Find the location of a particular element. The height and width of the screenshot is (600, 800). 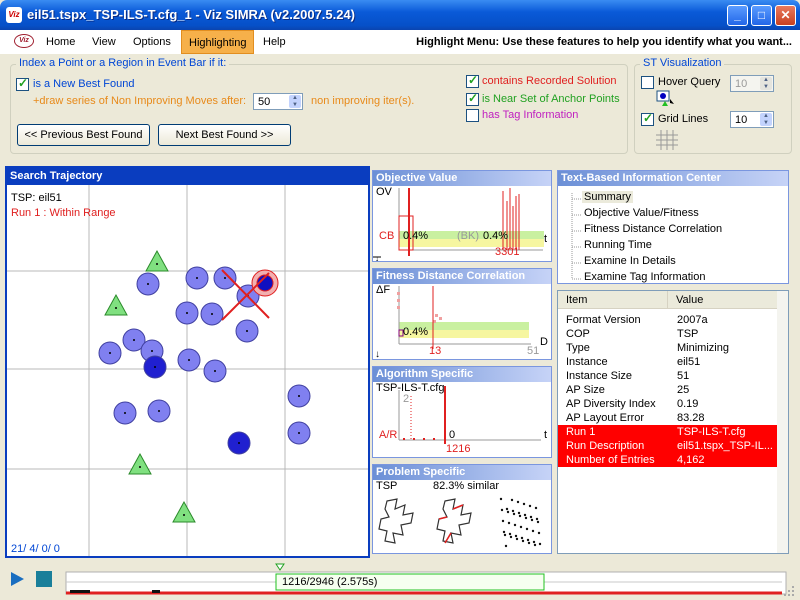

row-value: 51 is located at coordinates (683, 376).